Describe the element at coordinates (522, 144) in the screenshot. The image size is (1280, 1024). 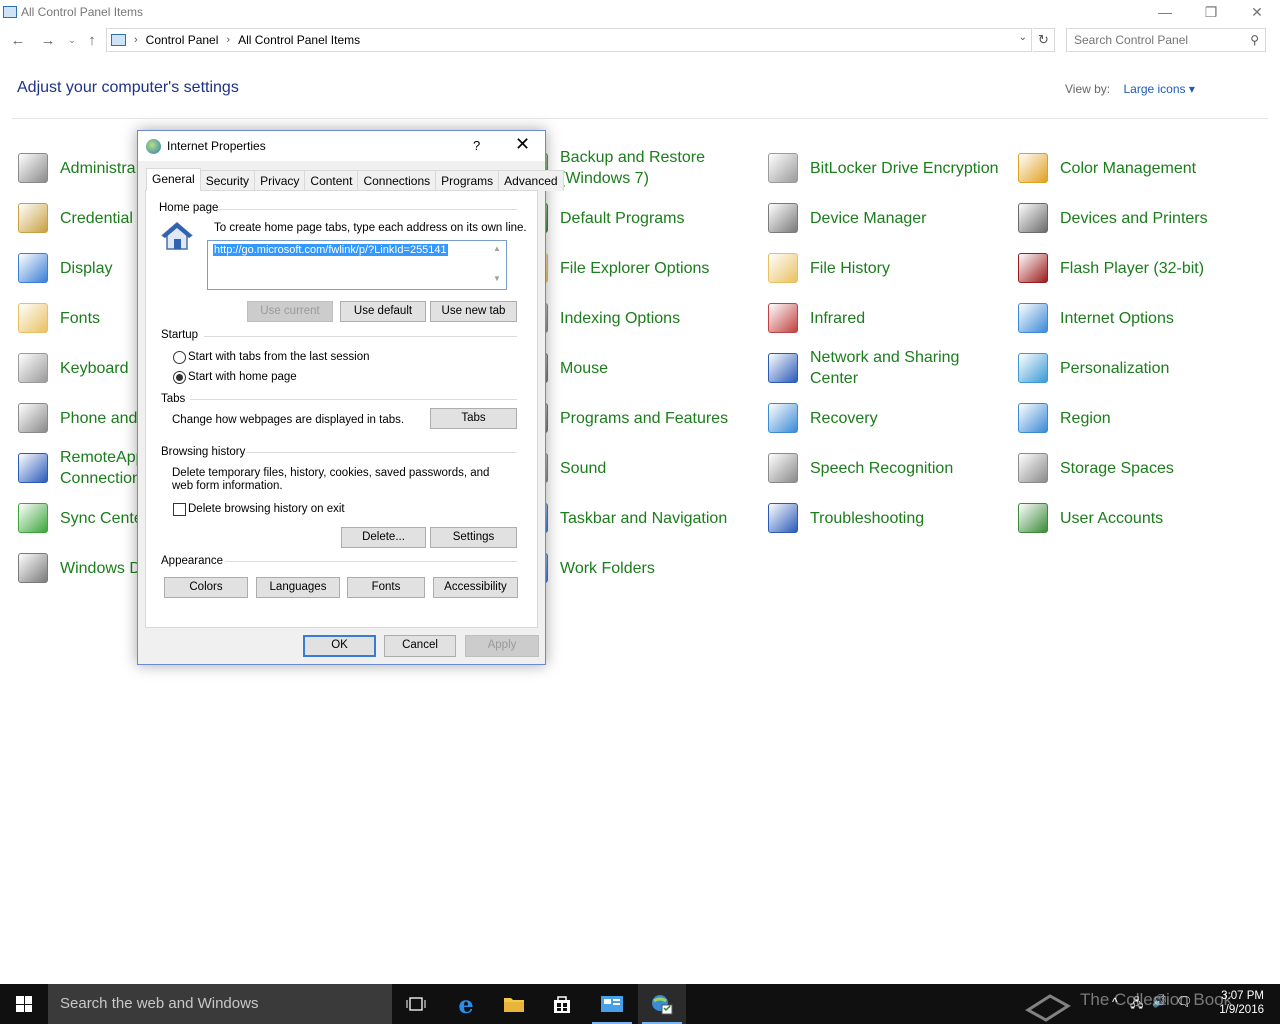
I see `dialog-close-button: ✕` at that location.